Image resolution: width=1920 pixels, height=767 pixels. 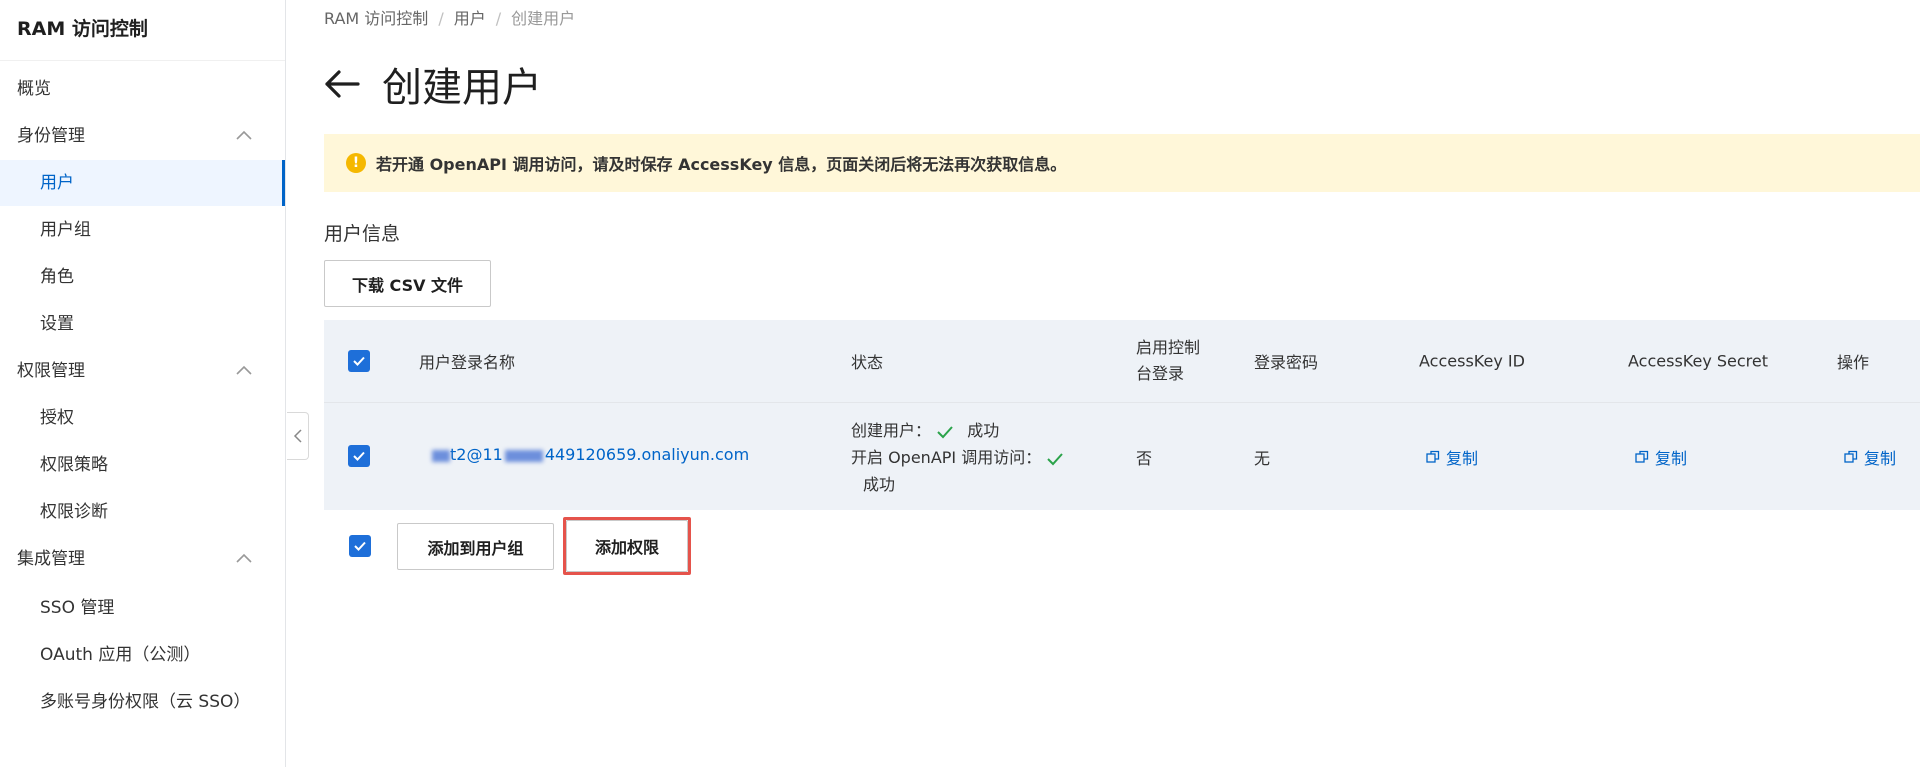 What do you see at coordinates (142, 371) in the screenshot?
I see `sidebar-group-permissions: 权限管理` at bounding box center [142, 371].